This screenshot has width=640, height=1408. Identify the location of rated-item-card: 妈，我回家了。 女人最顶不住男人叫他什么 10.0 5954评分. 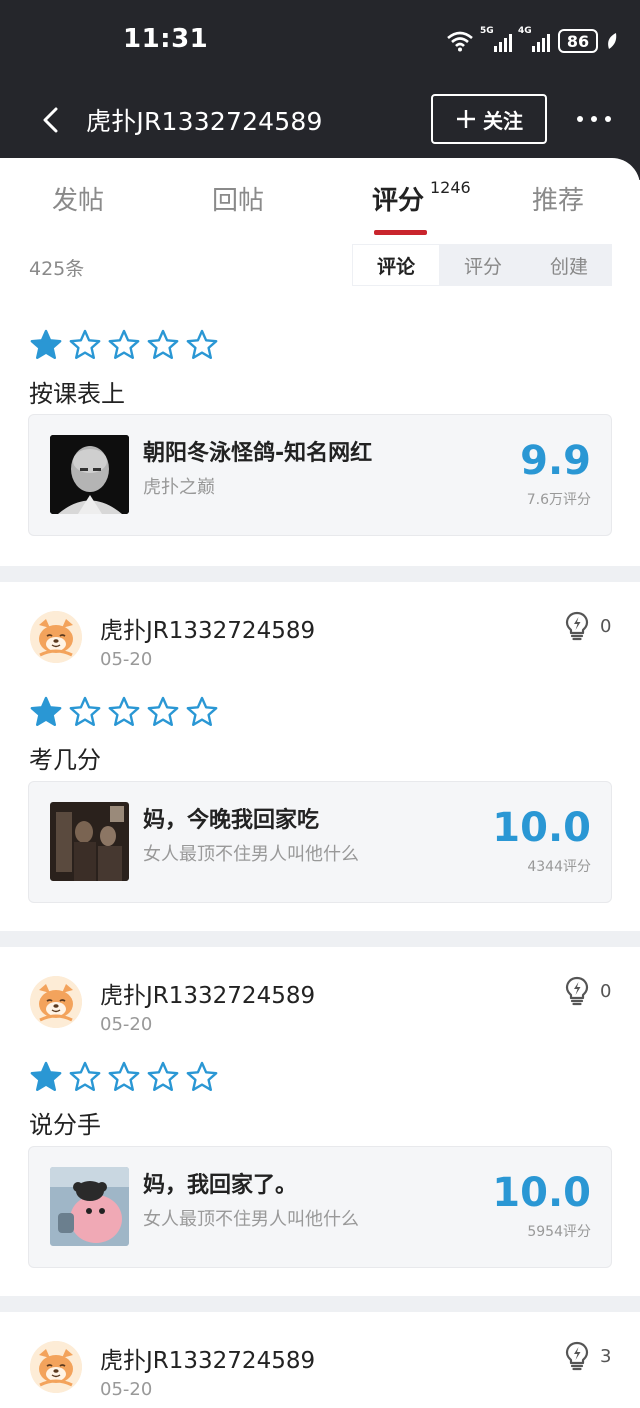
(320, 1207).